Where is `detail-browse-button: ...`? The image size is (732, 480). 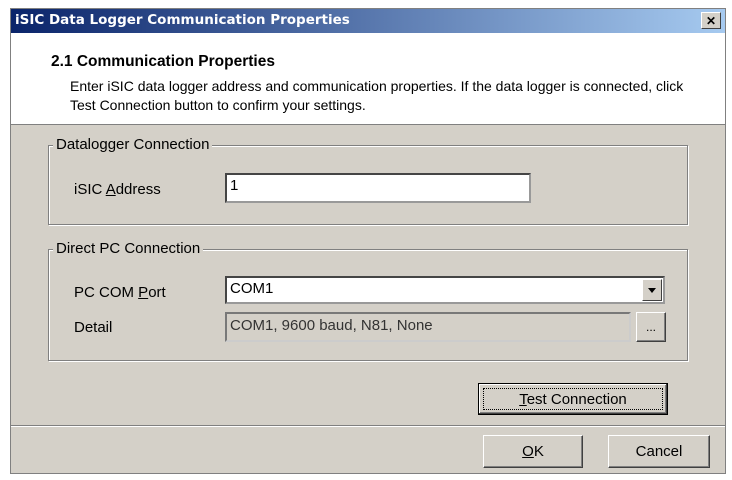
detail-browse-button: ... is located at coordinates (651, 327).